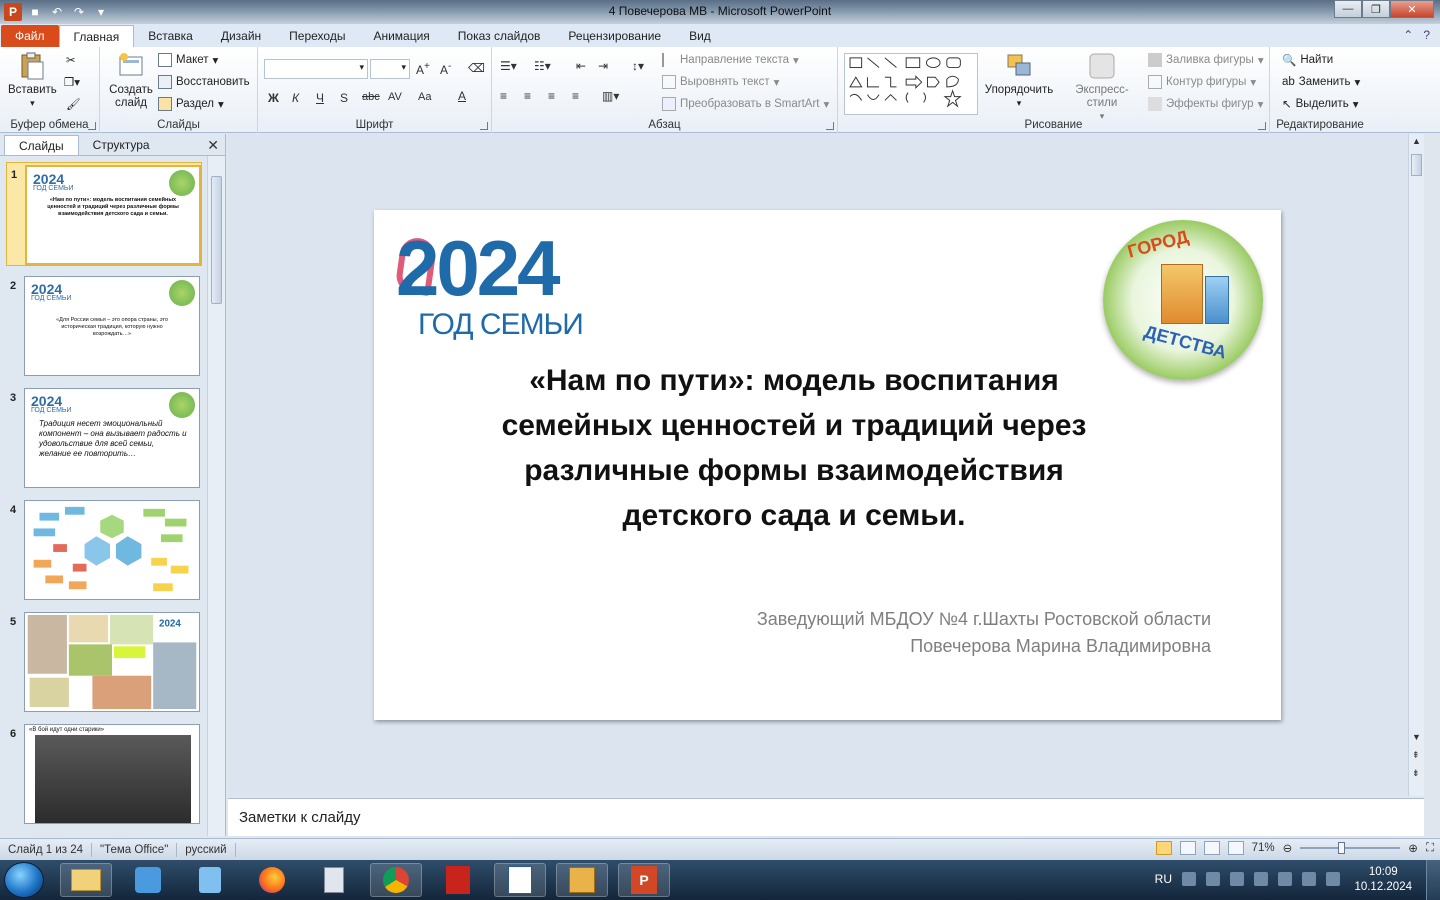 The image size is (1440, 900). What do you see at coordinates (575, 96) in the screenshot?
I see `justify-icon: ≡` at bounding box center [575, 96].